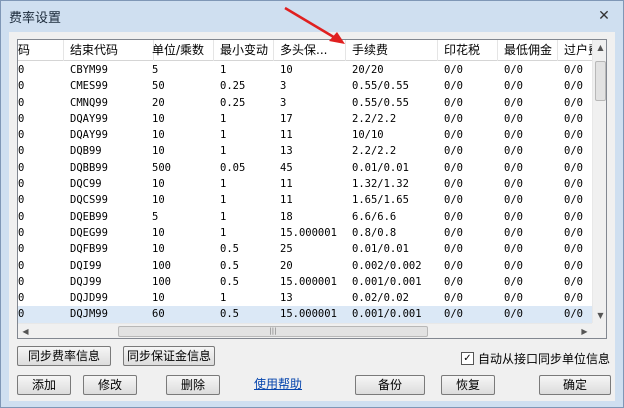  I want to click on horizontal-scrollbar: ◀ ||| ▶, so click(305, 330).